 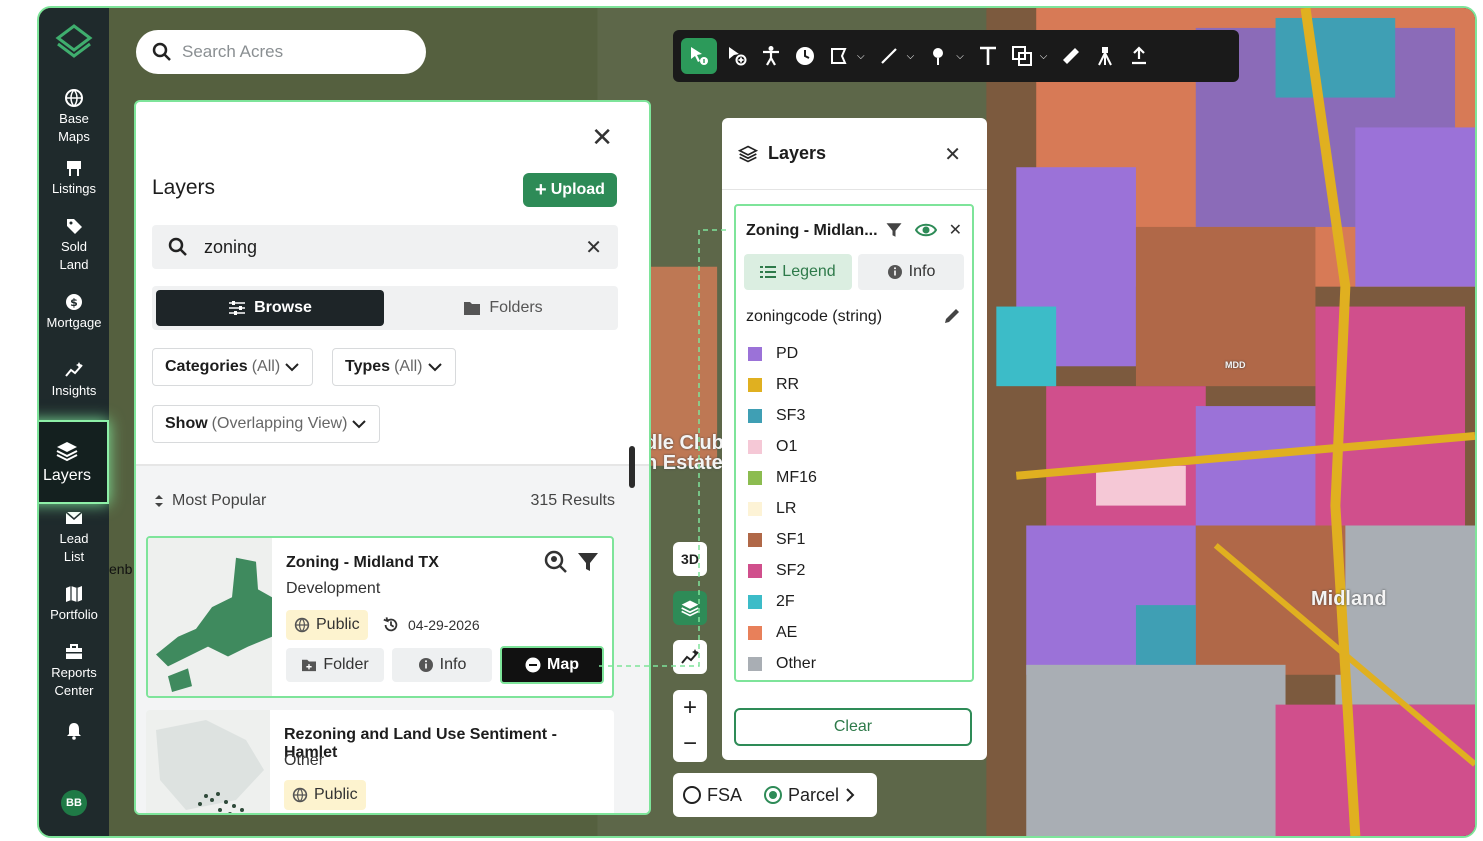 What do you see at coordinates (889, 56) in the screenshot?
I see `line-tool` at bounding box center [889, 56].